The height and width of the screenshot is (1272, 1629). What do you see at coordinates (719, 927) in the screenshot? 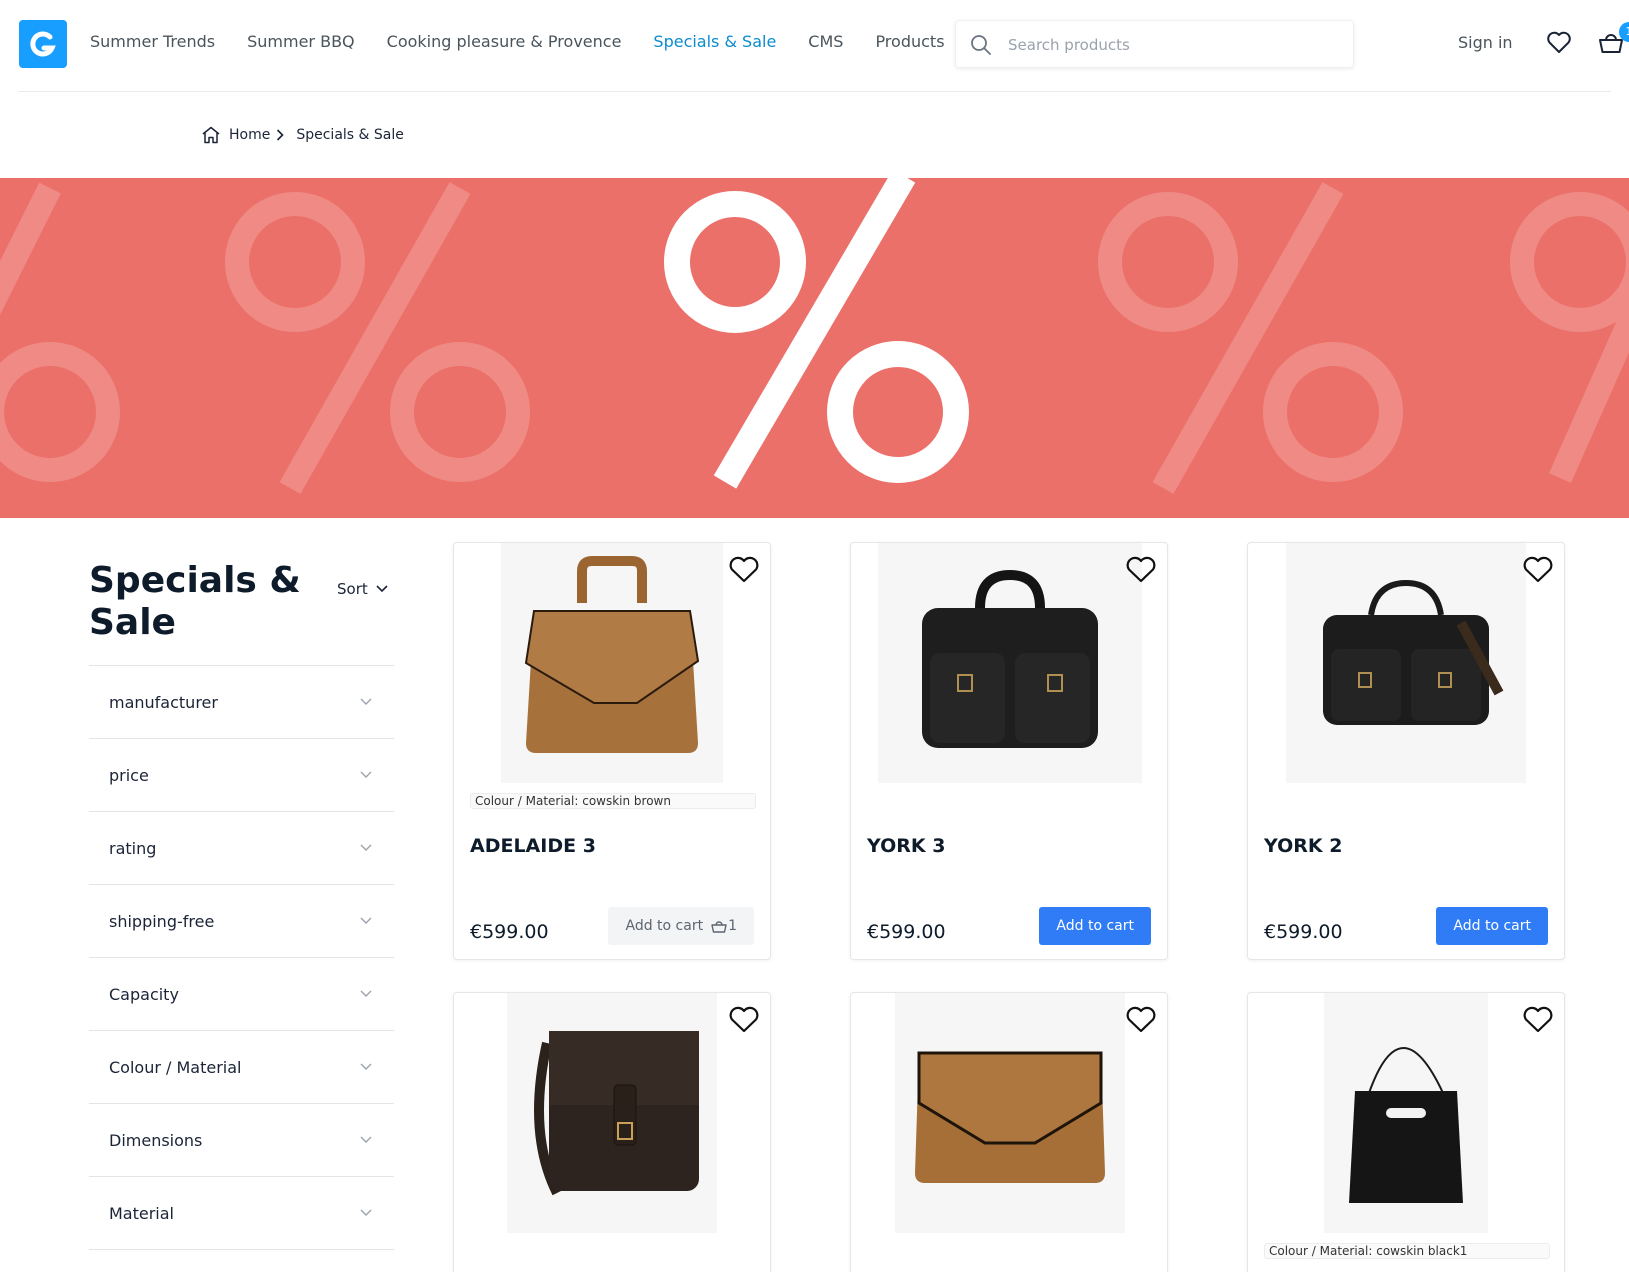
I see `basket-icon` at bounding box center [719, 927].